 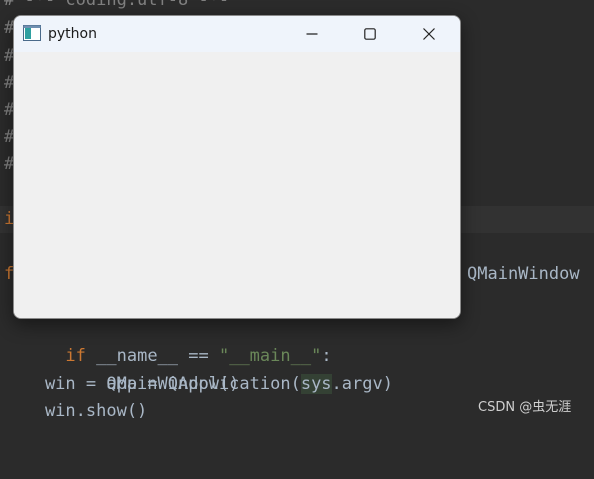 What do you see at coordinates (237, 34) in the screenshot?
I see `title-bar: python` at bounding box center [237, 34].